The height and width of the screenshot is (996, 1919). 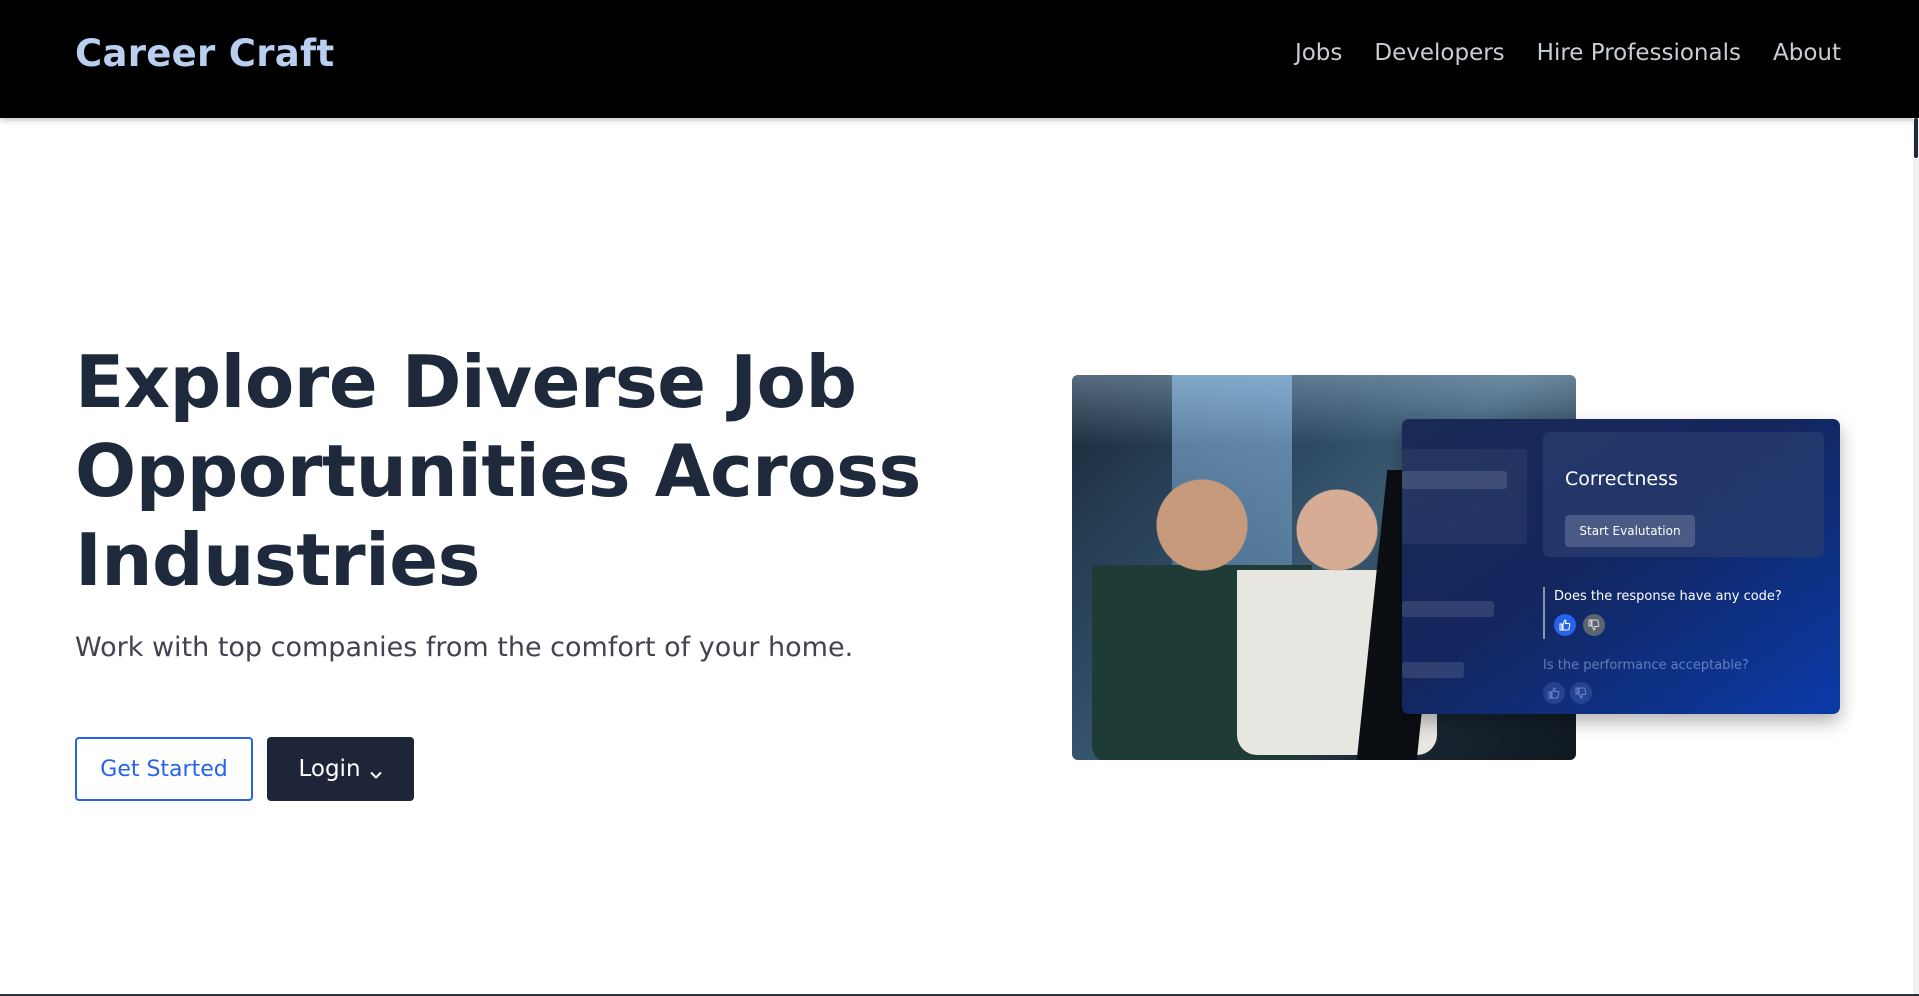 What do you see at coordinates (204, 53) in the screenshot?
I see `brand-logo: Career Craft` at bounding box center [204, 53].